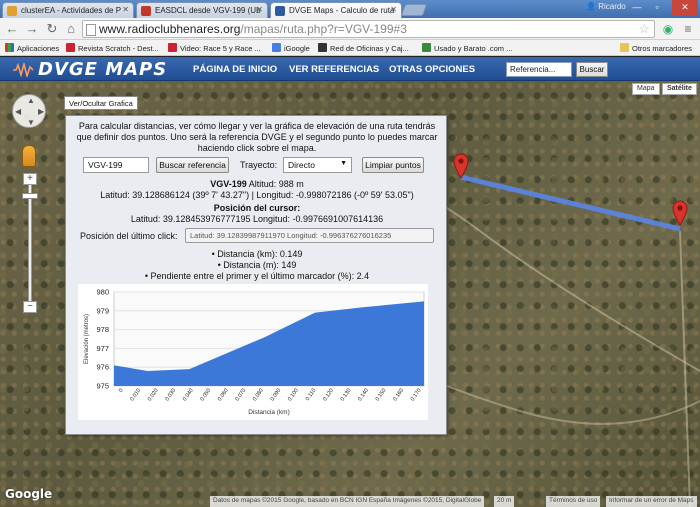  What do you see at coordinates (317, 165) in the screenshot?
I see `trayecto-select: Directo ▼` at bounding box center [317, 165].